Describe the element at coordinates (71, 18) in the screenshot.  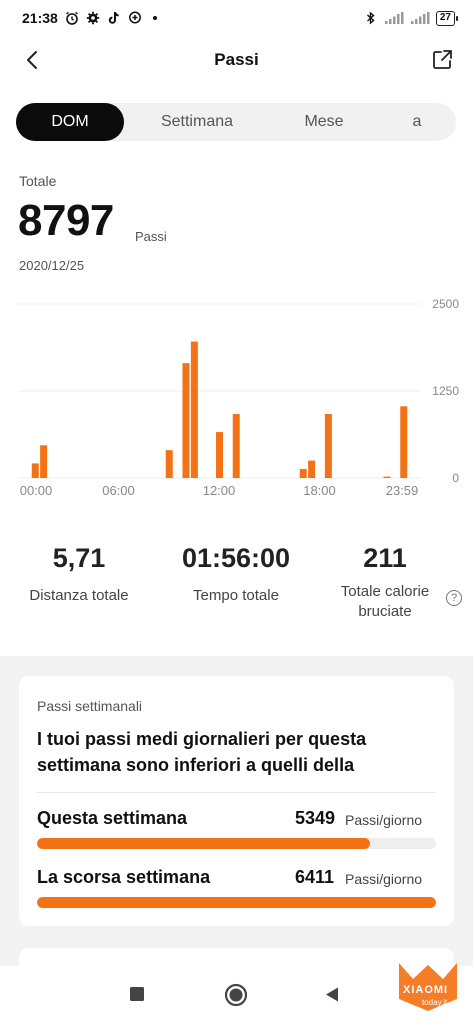
I see `alarm-icon` at that location.